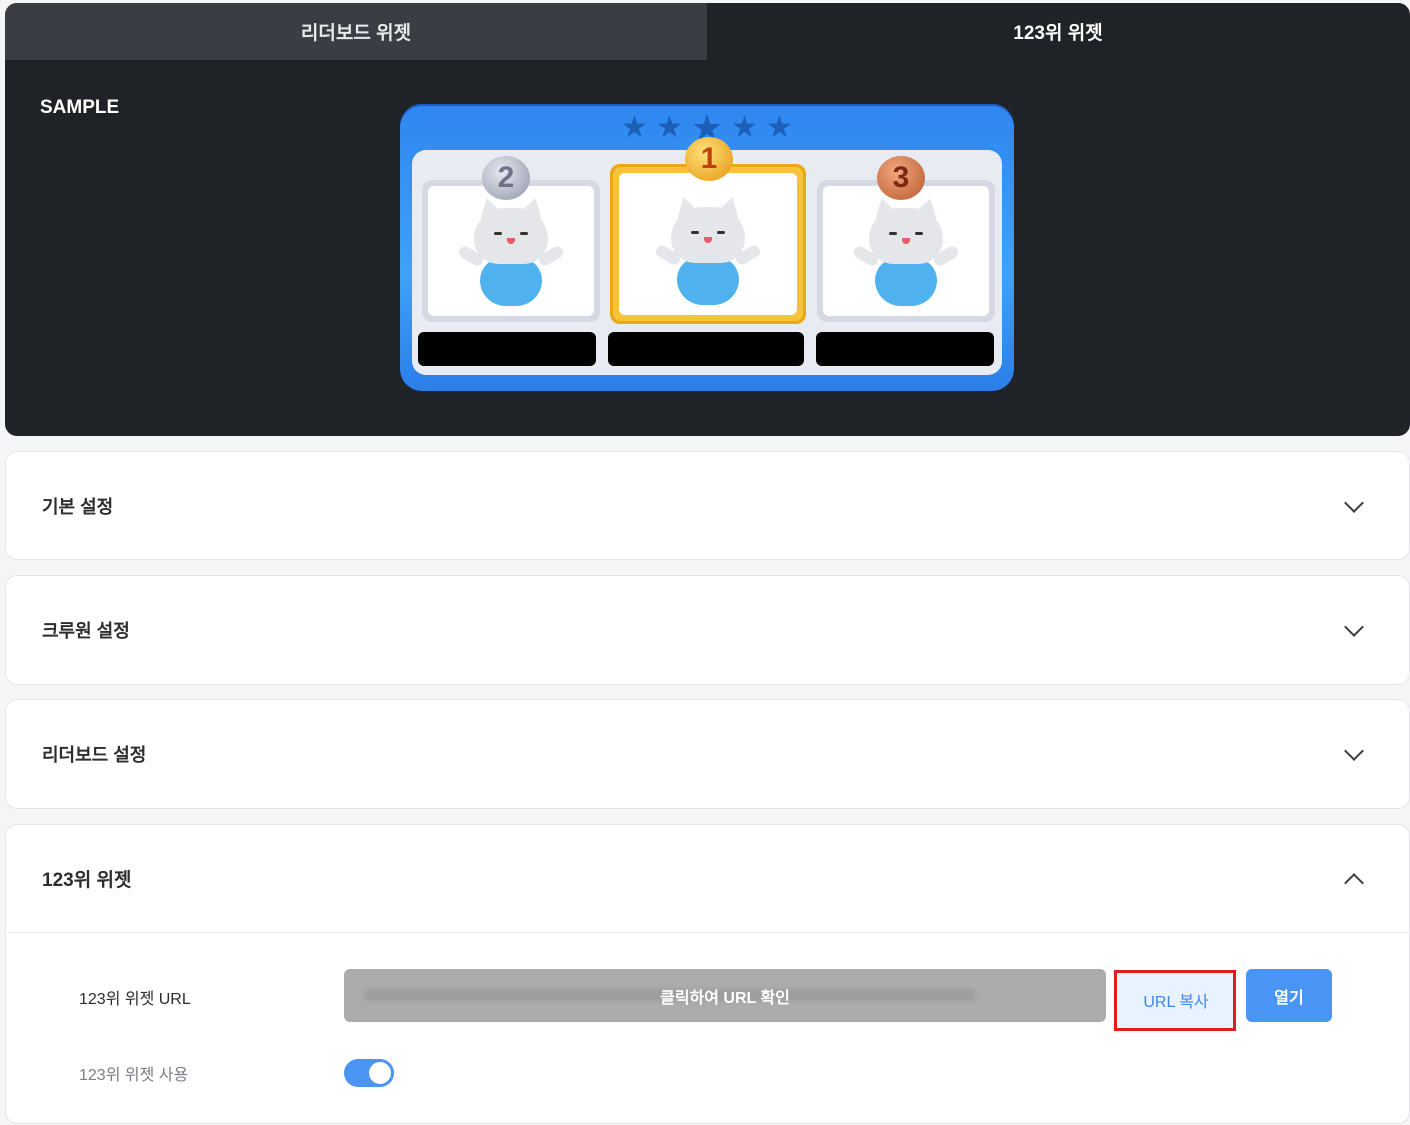 The width and height of the screenshot is (1410, 1125). What do you see at coordinates (78, 507) in the screenshot?
I see `section-title: 기본 설정` at bounding box center [78, 507].